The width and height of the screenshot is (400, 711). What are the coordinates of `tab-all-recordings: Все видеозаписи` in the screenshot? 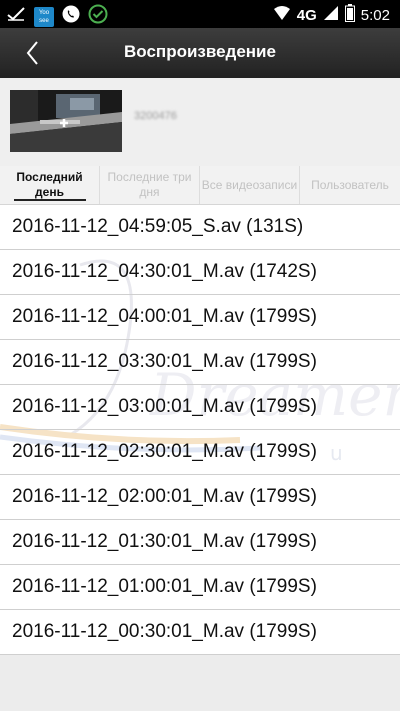 It's located at (250, 185).